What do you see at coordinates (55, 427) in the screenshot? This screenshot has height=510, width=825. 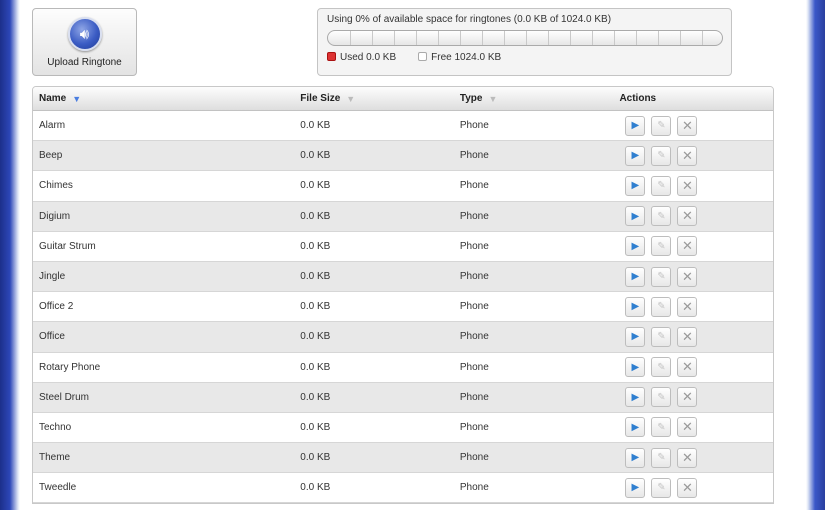 I see `ringtone-name: Techno` at bounding box center [55, 427].